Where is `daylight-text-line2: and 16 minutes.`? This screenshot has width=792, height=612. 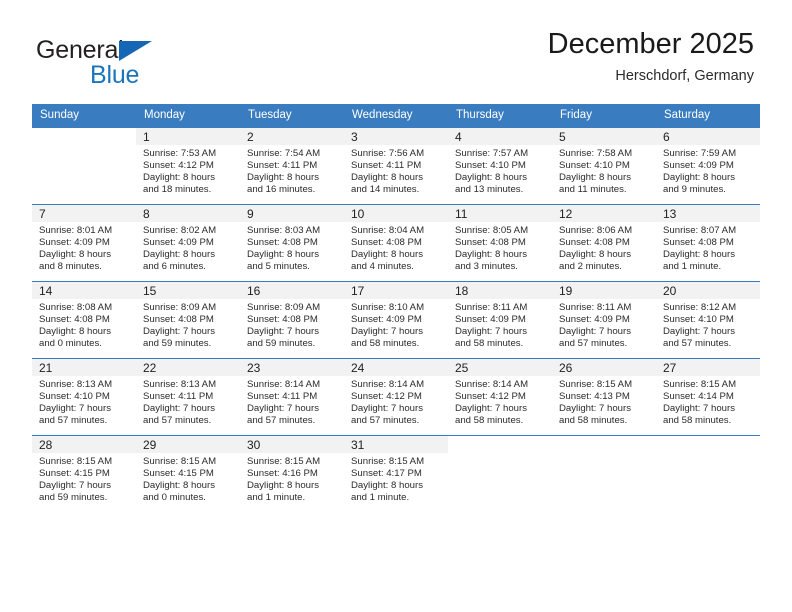 daylight-text-line2: and 16 minutes. is located at coordinates (281, 190).